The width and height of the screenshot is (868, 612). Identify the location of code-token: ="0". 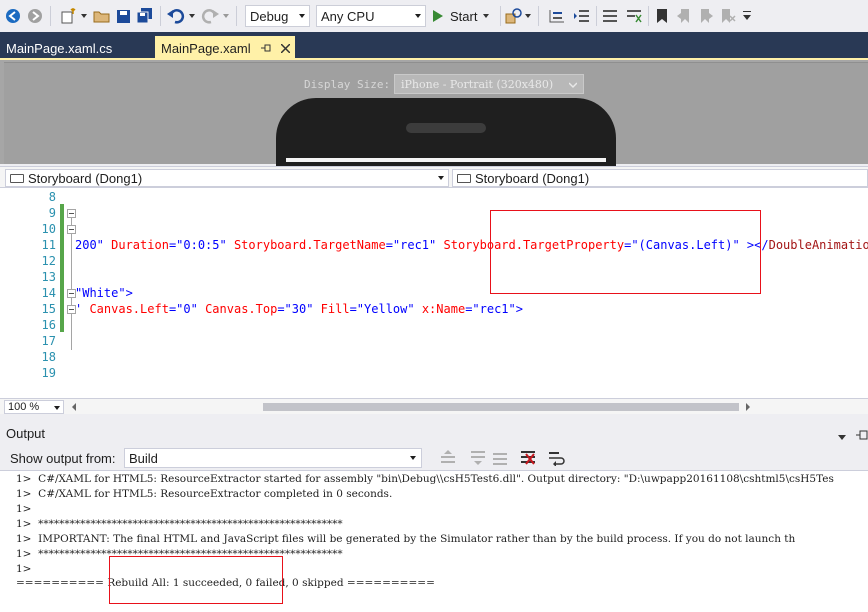
(183, 309).